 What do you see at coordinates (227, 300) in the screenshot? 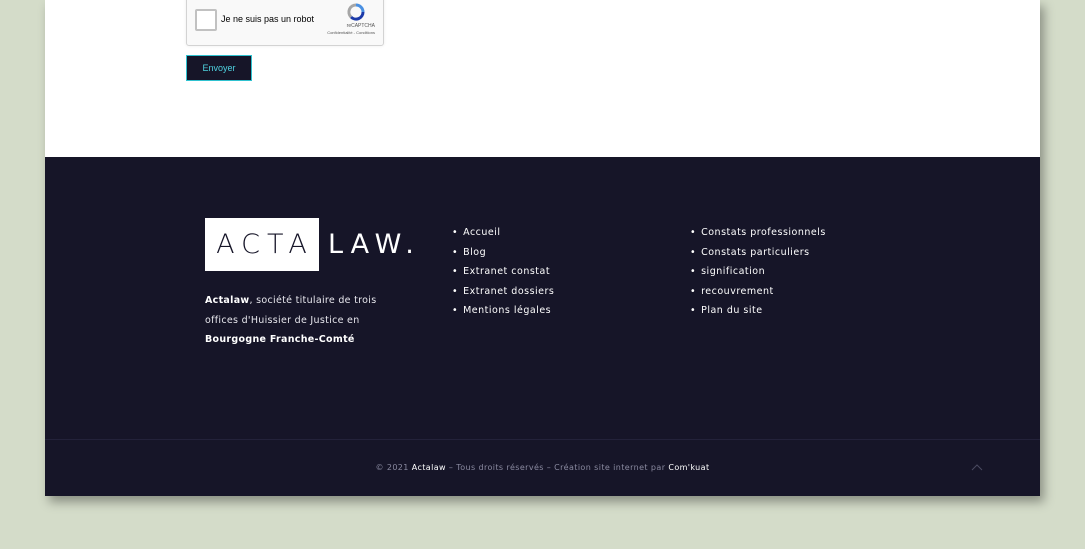
I see `about-company: Actalaw` at bounding box center [227, 300].